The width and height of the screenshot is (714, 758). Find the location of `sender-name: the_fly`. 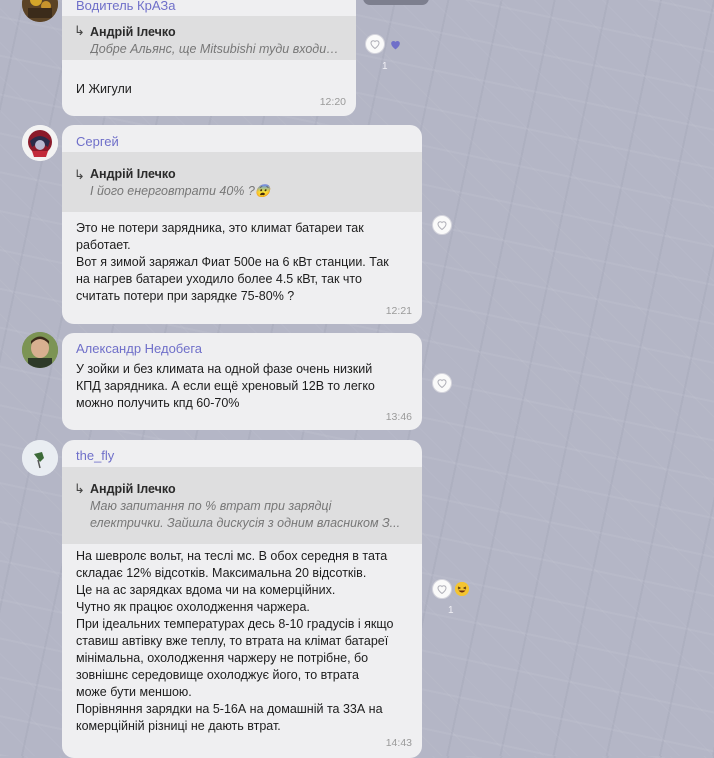

sender-name: the_fly is located at coordinates (95, 455).